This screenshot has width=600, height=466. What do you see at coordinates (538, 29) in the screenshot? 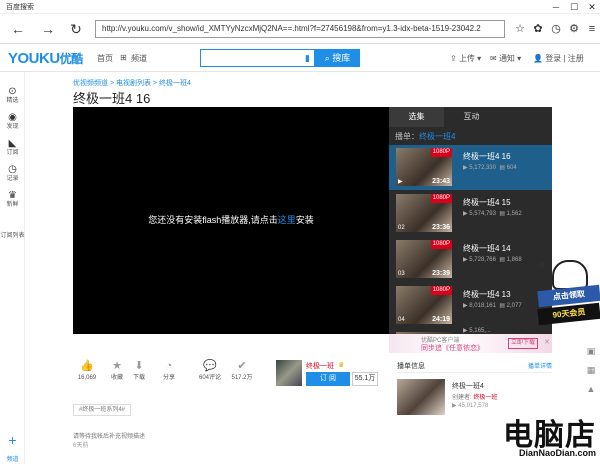
I see `paw-icon: ✿` at bounding box center [538, 29].